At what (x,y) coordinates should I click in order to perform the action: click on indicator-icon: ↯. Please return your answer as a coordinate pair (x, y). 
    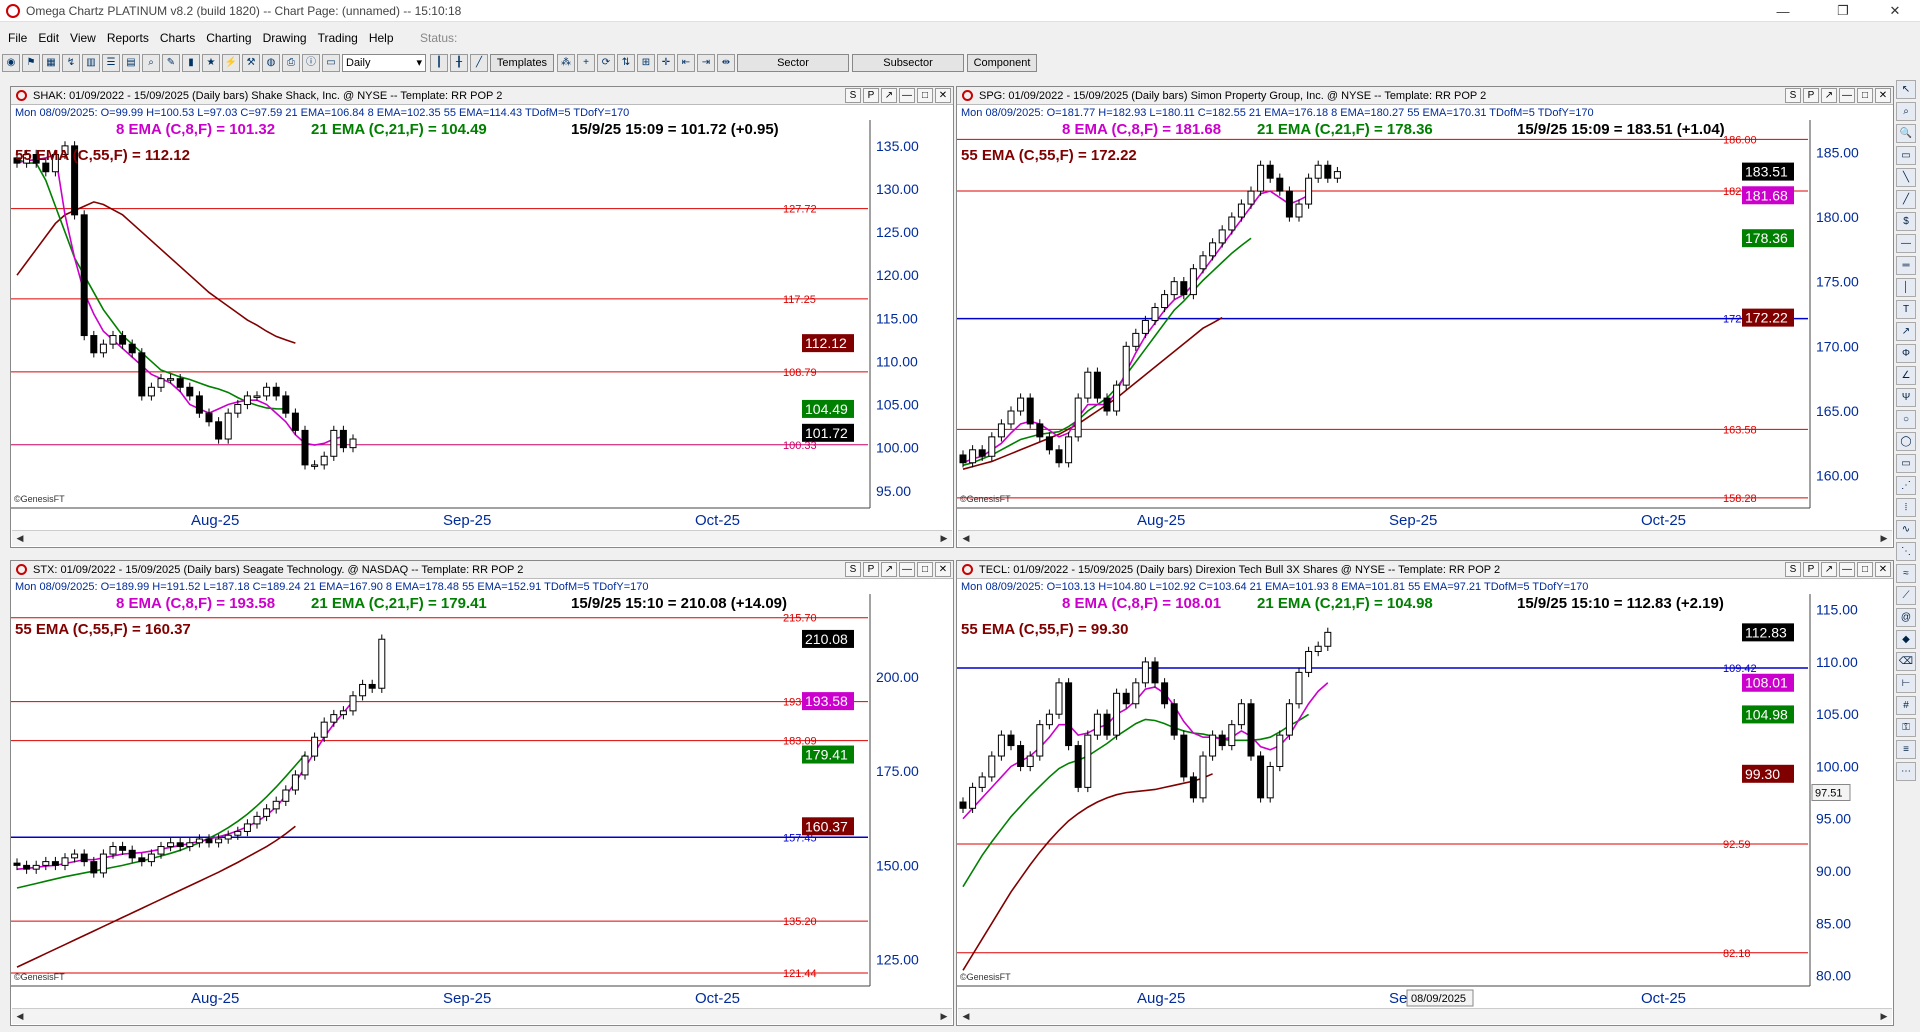
    Looking at the image, I should click on (71, 63).